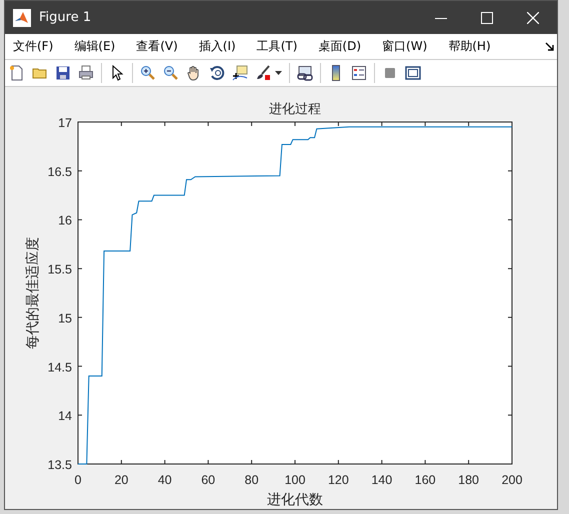 This screenshot has height=514, width=569. I want to click on y-axis-label: 每代的最佳适应度, so click(33, 293).